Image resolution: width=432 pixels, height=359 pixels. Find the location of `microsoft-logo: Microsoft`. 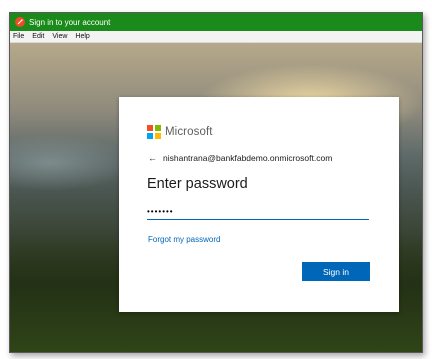

microsoft-logo: Microsoft is located at coordinates (180, 132).